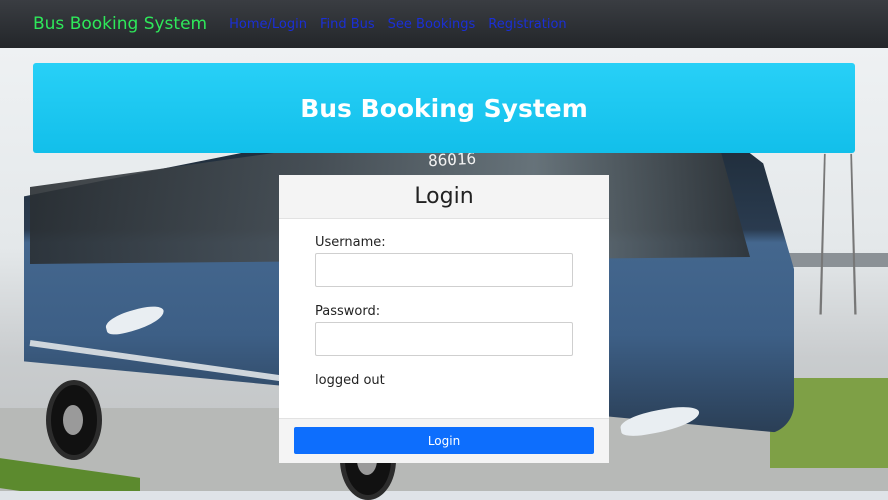 The height and width of the screenshot is (500, 888). I want to click on password-label: Password:, so click(348, 311).